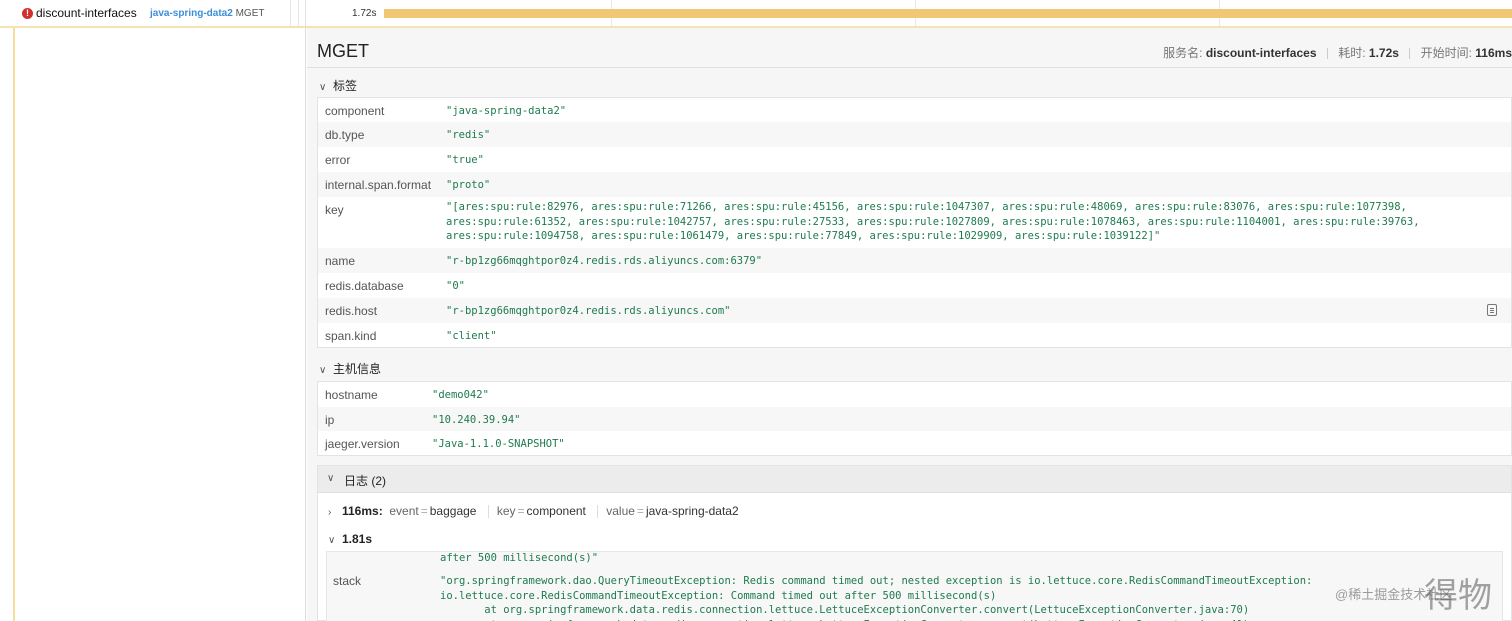 The image size is (1512, 621). What do you see at coordinates (465, 160) in the screenshot?
I see `tag-value: "true"` at bounding box center [465, 160].